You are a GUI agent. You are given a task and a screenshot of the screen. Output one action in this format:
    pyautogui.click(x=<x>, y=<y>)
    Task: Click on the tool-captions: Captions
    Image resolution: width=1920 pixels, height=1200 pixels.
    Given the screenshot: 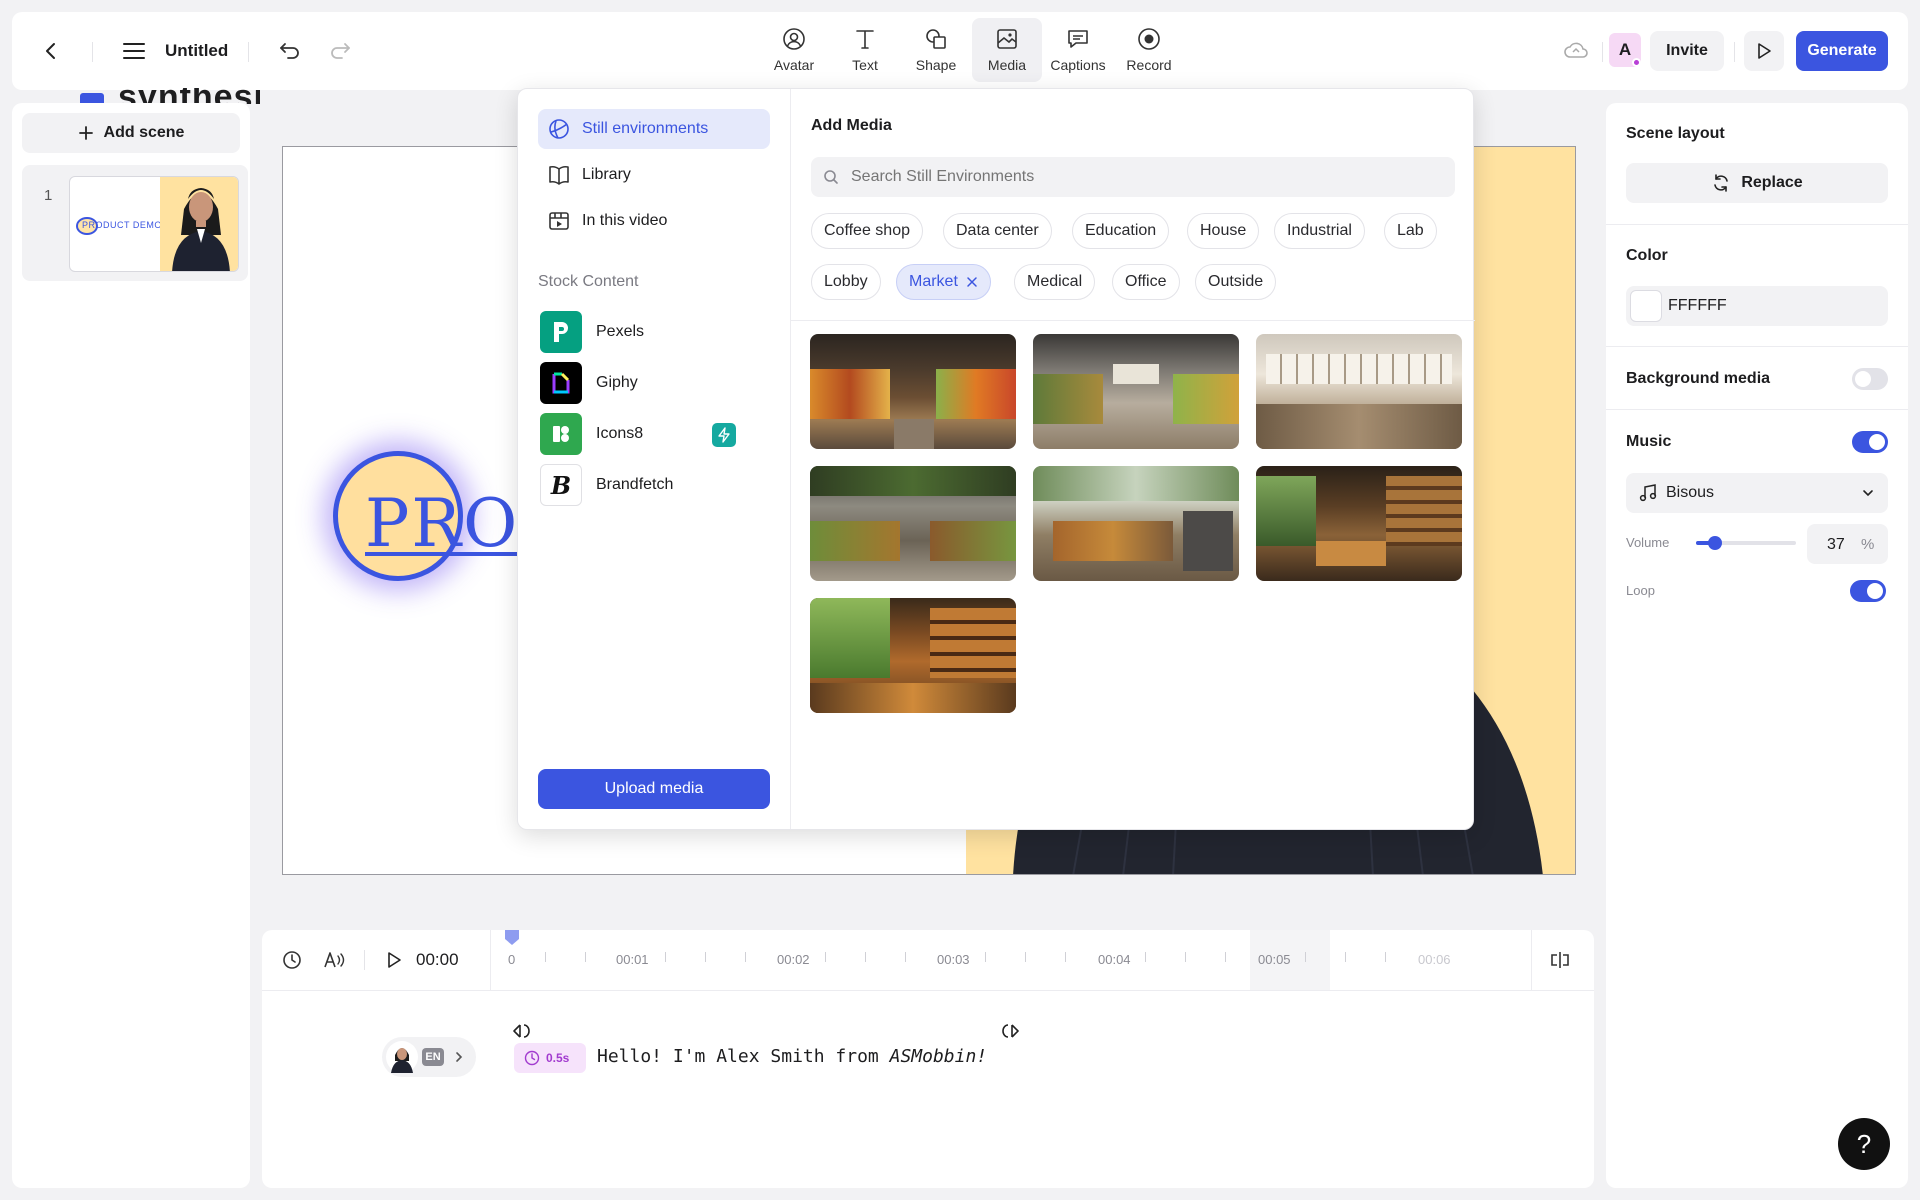 What is the action you would take?
    pyautogui.click(x=1078, y=50)
    